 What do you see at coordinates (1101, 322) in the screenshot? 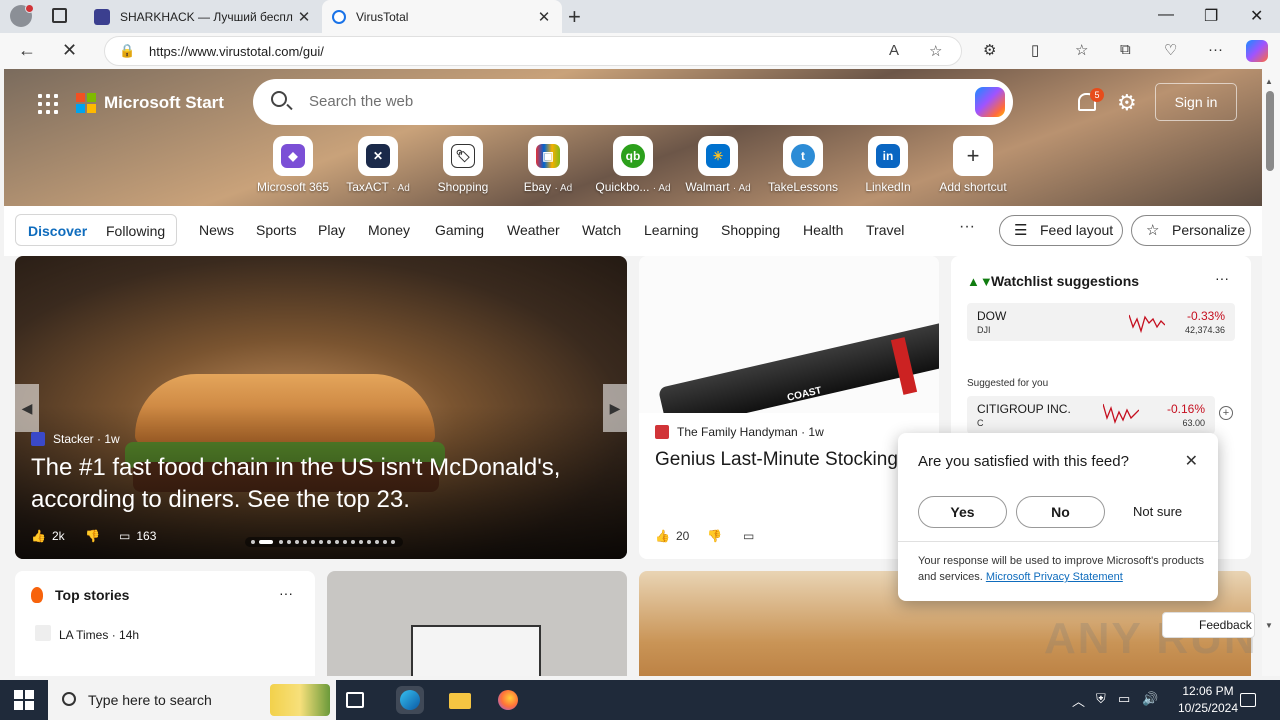
I see `stock-row-dow: DOW DJI -0.33% 42,374.36` at bounding box center [1101, 322].